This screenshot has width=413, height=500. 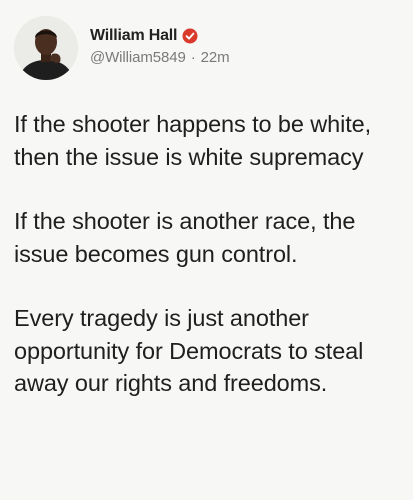 I want to click on avatar, so click(x=46, y=48).